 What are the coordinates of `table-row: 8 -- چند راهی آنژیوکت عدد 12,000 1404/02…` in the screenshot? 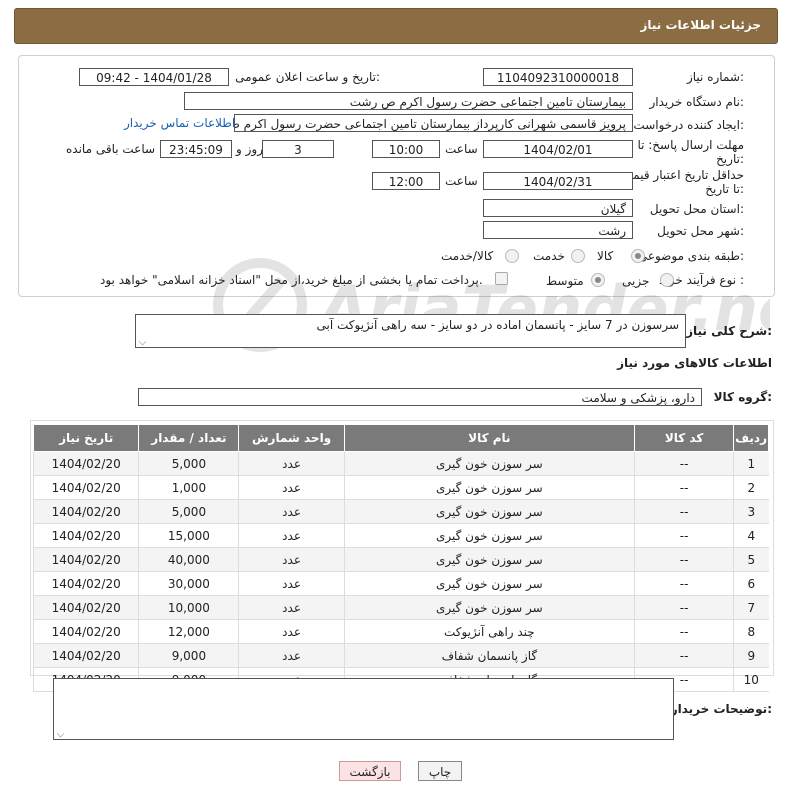 It's located at (400, 631).